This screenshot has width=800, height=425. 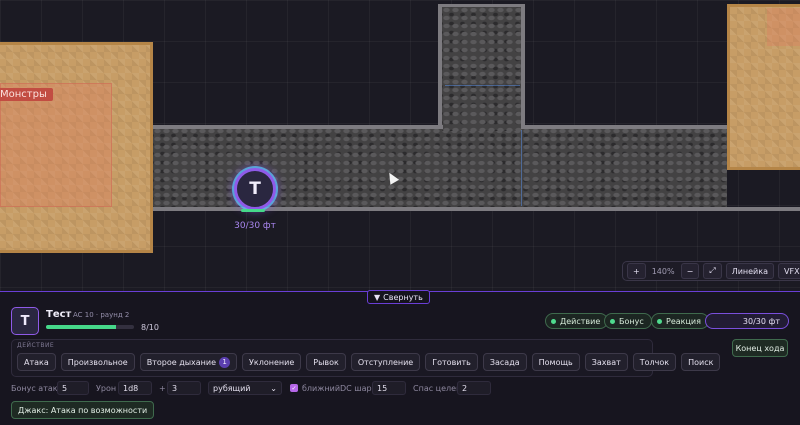 What do you see at coordinates (663, 271) in the screenshot?
I see `zoom-level: 140%` at bounding box center [663, 271].